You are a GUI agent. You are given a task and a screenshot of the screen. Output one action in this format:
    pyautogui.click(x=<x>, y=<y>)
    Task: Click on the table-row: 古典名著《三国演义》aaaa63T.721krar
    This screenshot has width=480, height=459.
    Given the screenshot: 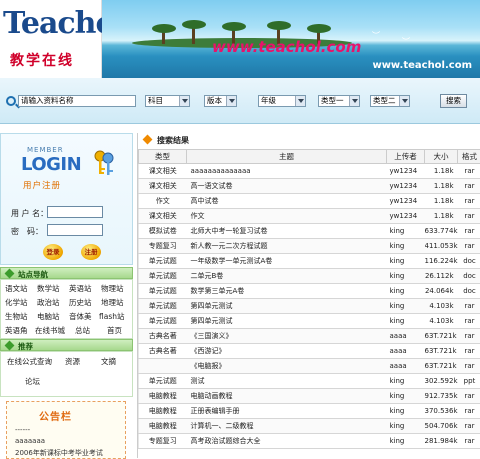 What is the action you would take?
    pyautogui.click(x=309, y=336)
    